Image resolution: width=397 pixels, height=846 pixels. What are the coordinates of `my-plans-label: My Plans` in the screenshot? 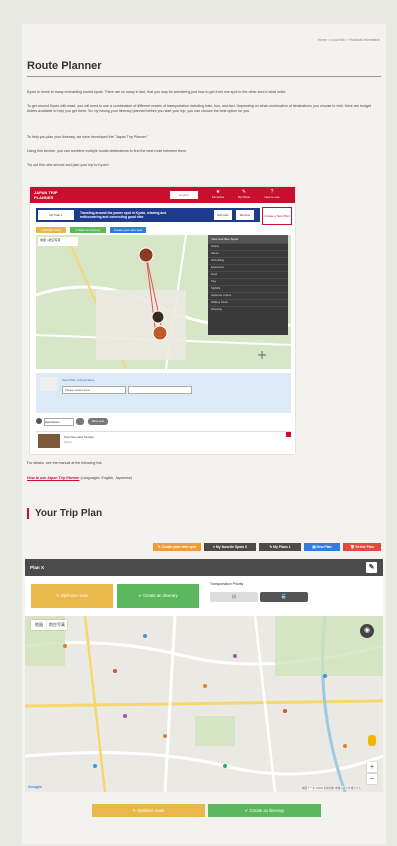 It's located at (244, 197).